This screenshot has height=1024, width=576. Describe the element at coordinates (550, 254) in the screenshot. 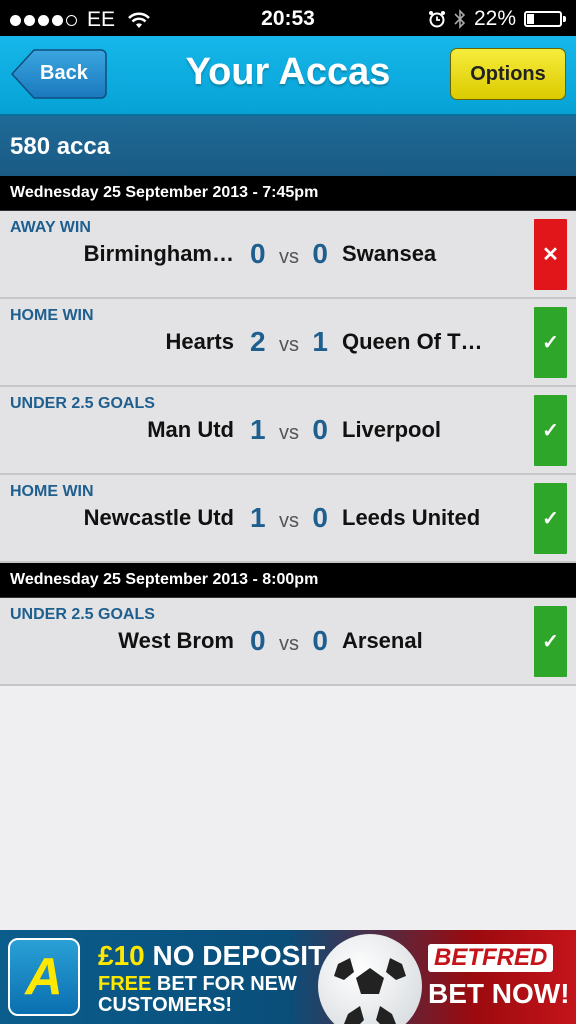

I see `lost-cross-icon: ✕` at that location.